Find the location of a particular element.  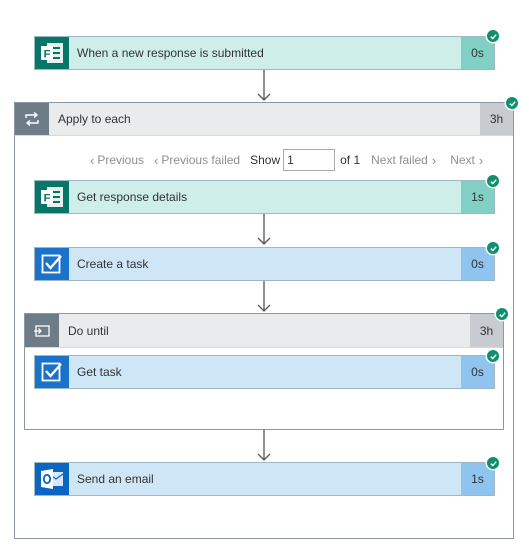

do-until-header: Do until 3h is located at coordinates (264, 331).